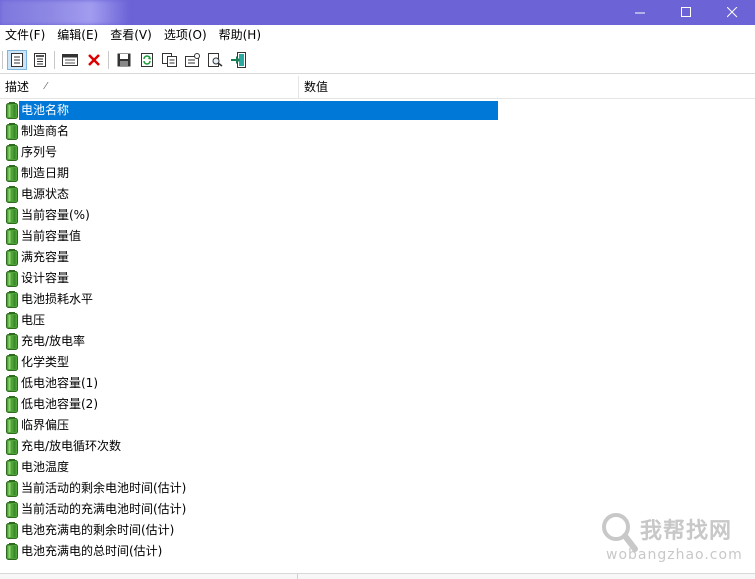  What do you see at coordinates (377, 383) in the screenshot?
I see `list-item: 低电池容量(1)` at bounding box center [377, 383].